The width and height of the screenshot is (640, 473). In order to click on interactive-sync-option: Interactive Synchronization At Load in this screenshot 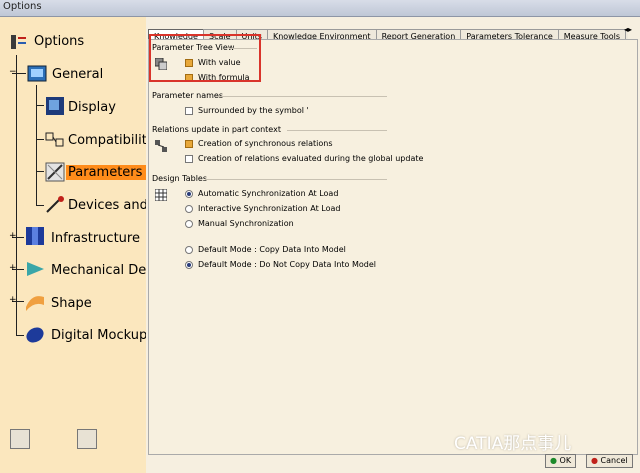, I will do `click(262, 208)`.